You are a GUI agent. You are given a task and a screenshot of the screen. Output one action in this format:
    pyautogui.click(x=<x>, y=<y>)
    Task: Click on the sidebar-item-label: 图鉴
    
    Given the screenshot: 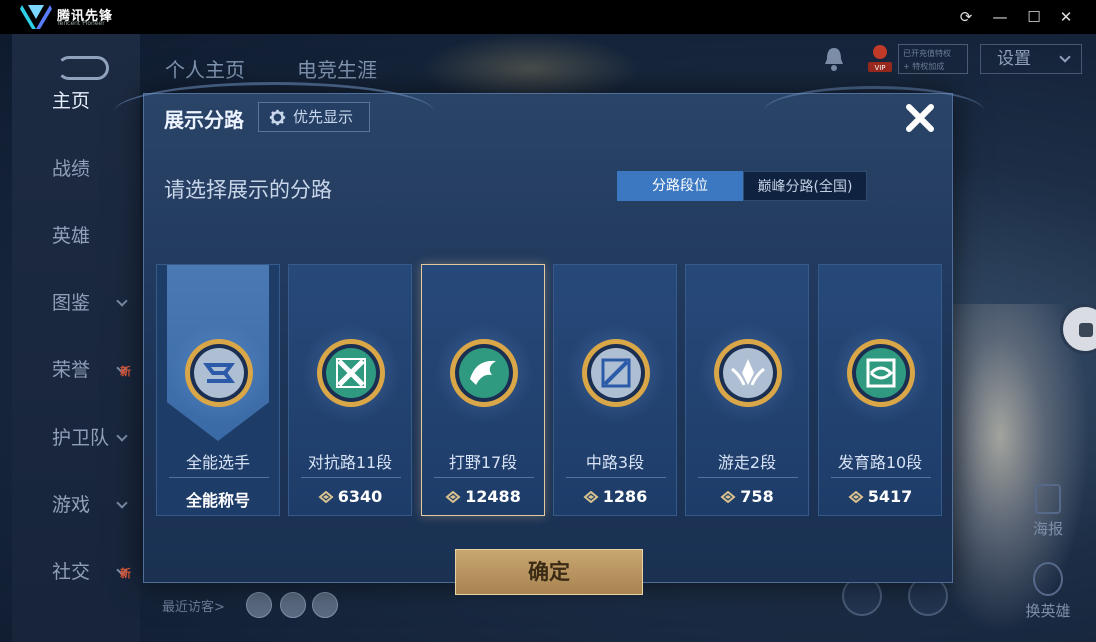 What is the action you would take?
    pyautogui.click(x=71, y=303)
    